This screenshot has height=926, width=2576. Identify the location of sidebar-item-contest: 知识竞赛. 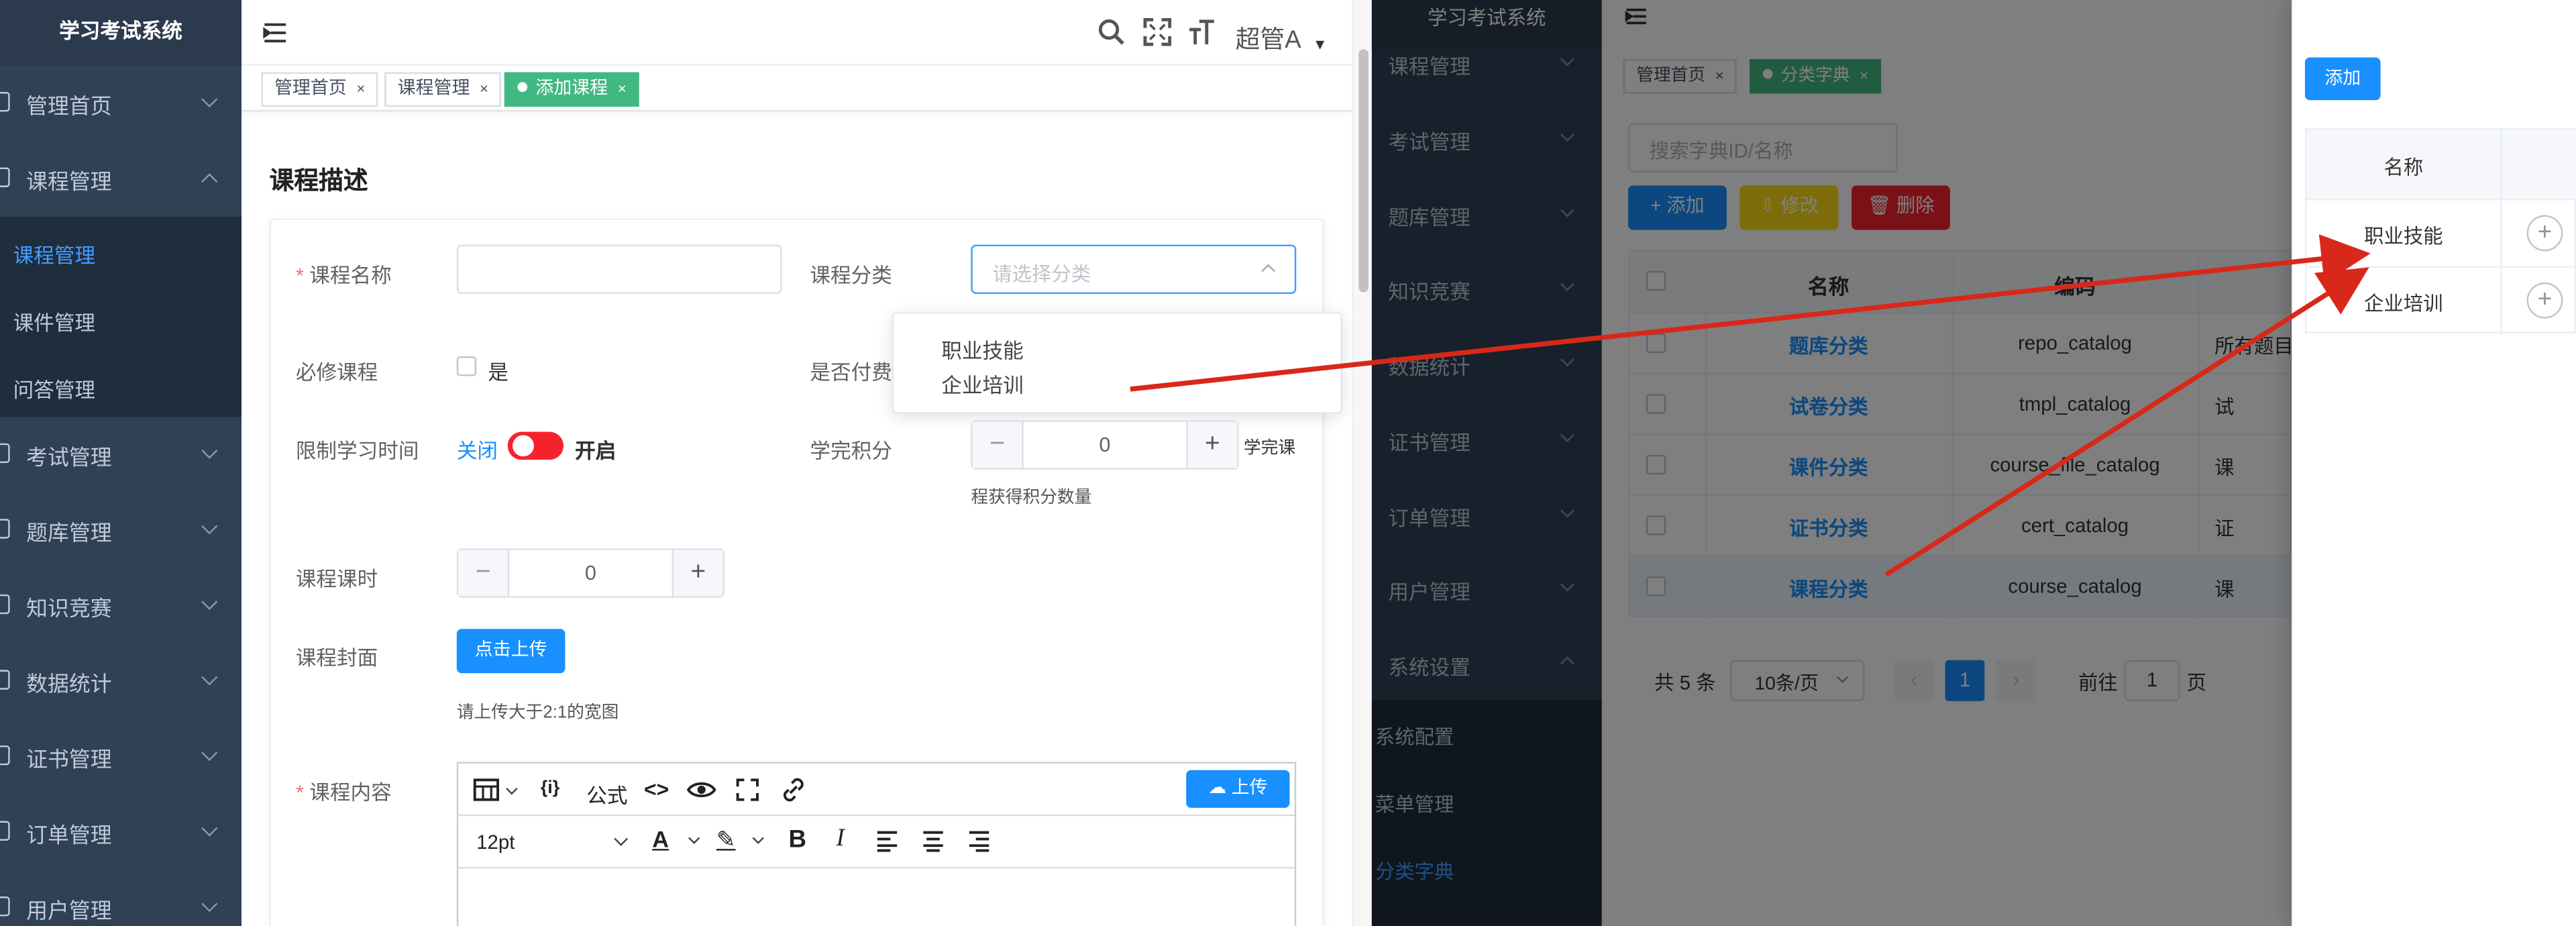
(120, 606).